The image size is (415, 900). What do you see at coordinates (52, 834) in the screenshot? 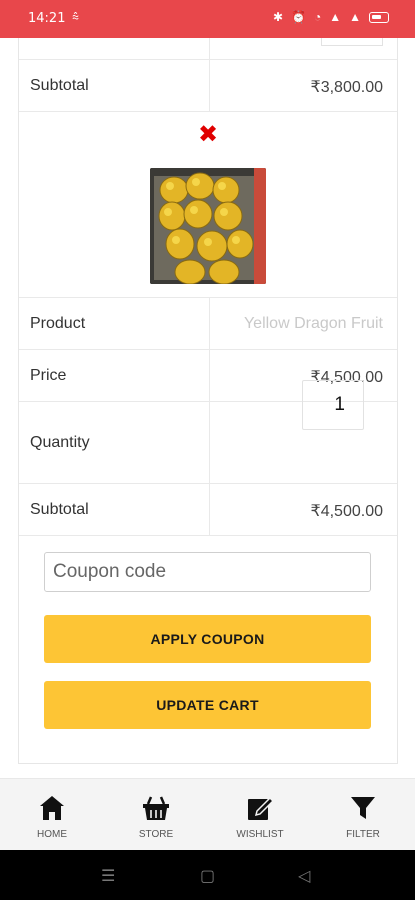
I see `nav-label: HOME` at bounding box center [52, 834].